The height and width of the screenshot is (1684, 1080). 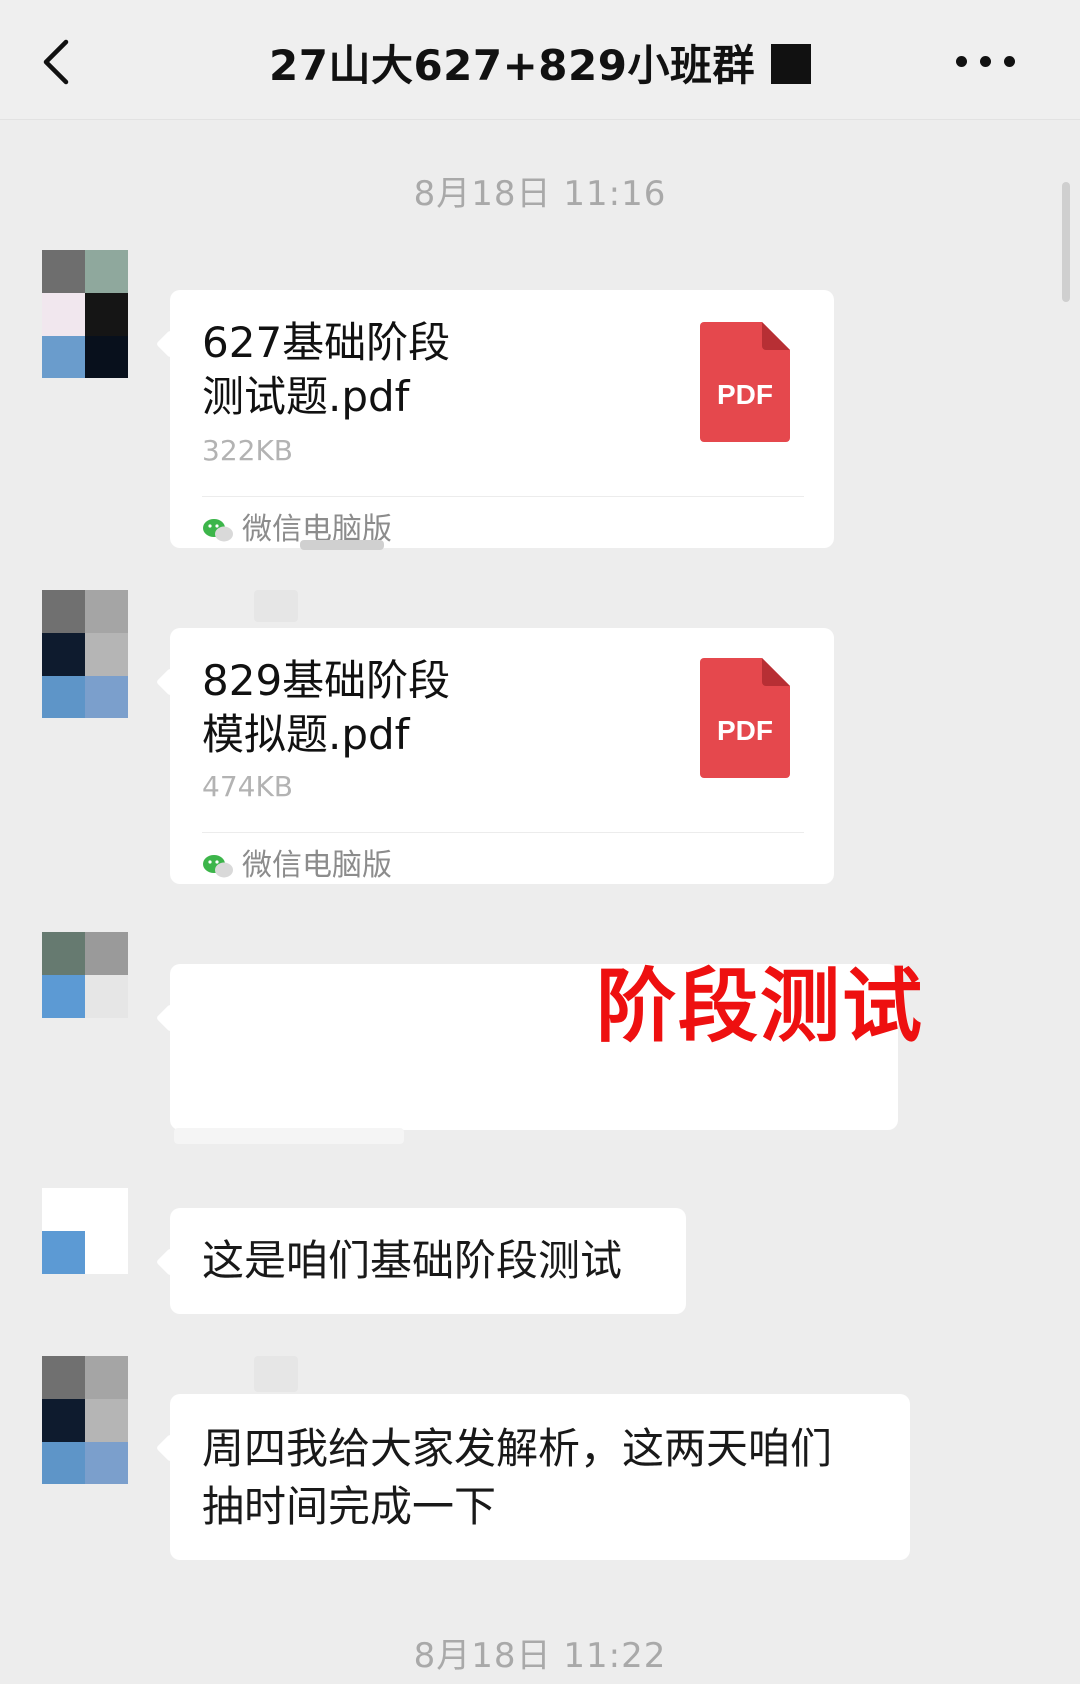 I want to click on chat-header: 27山大627+829小班群, so click(x=540, y=60).